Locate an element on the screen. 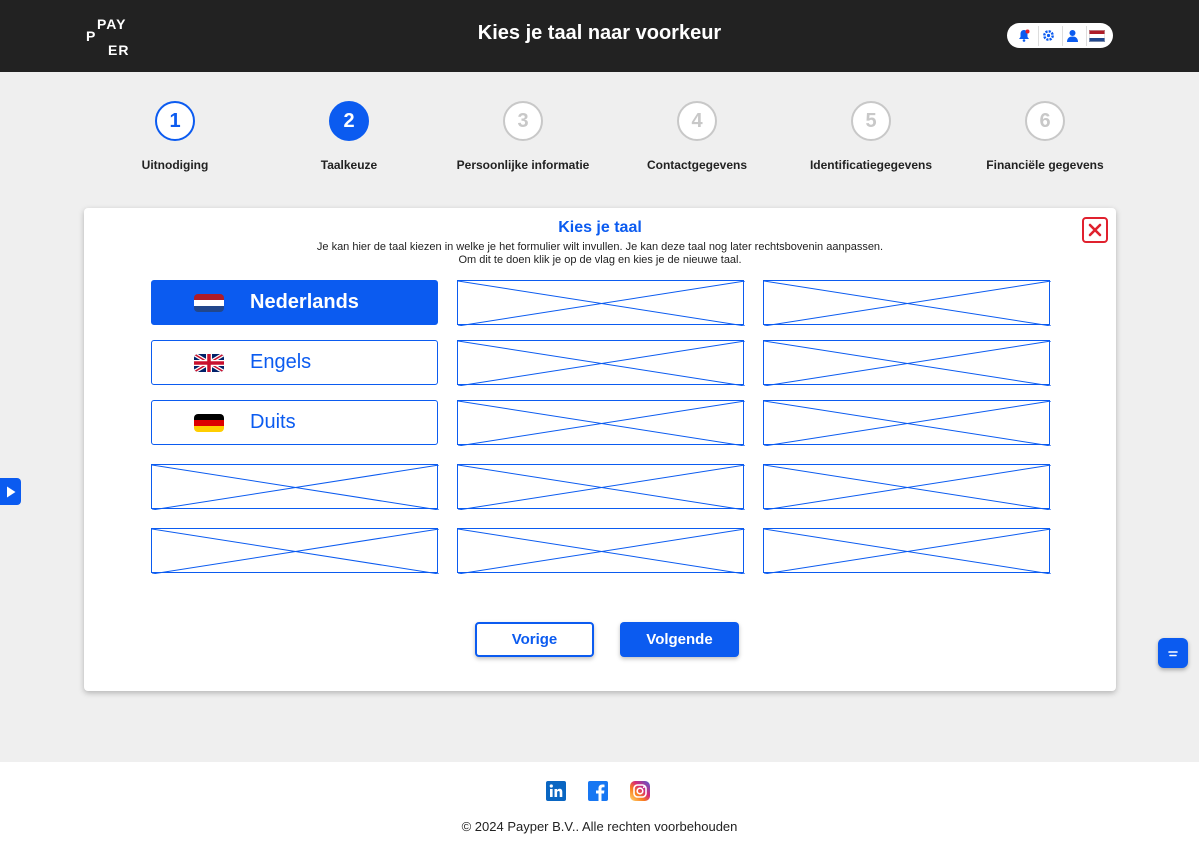 The image size is (1199, 849). language-option-engels: Engels is located at coordinates (294, 362).